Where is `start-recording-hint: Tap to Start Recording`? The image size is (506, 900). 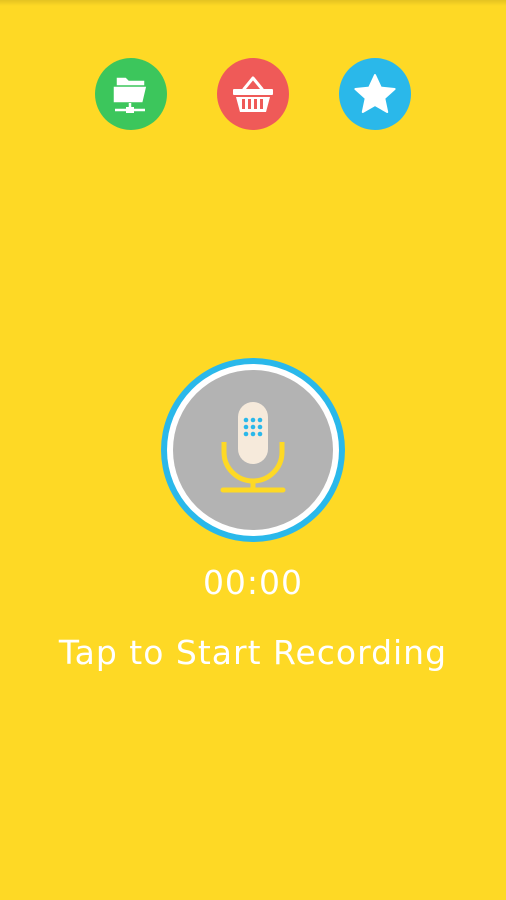 start-recording-hint: Tap to Start Recording is located at coordinates (253, 653).